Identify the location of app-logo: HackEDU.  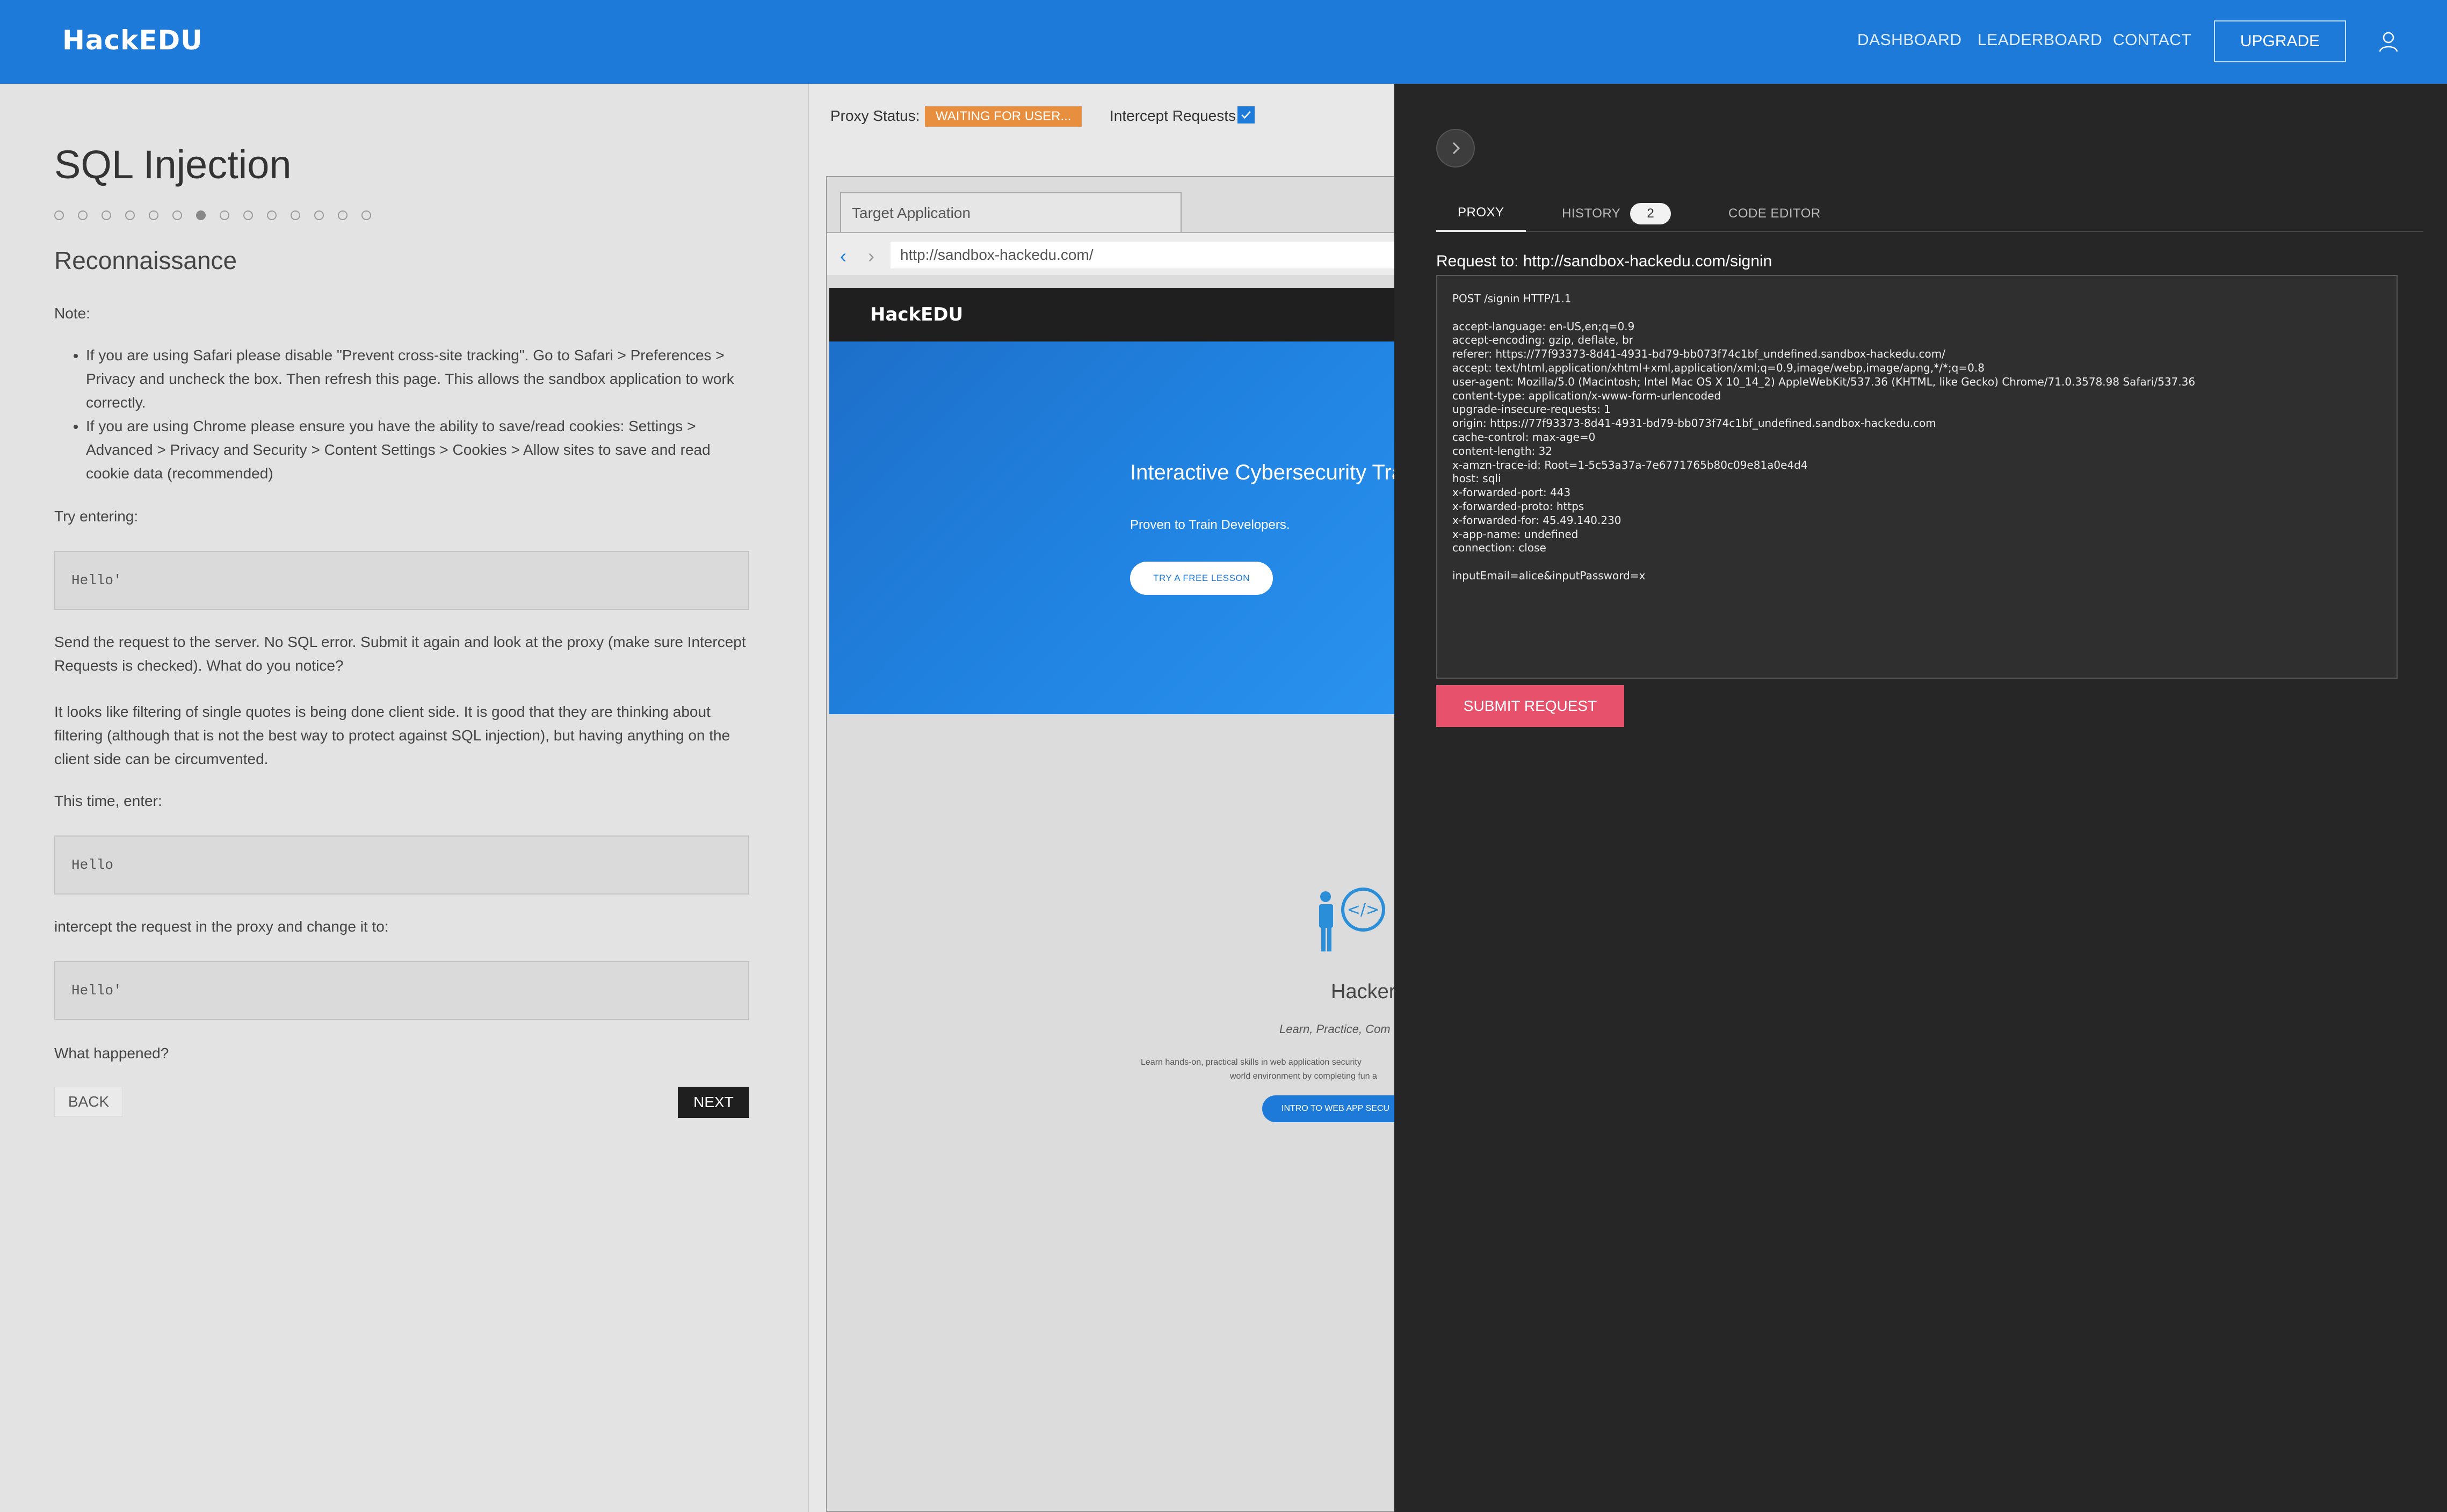
(132, 41).